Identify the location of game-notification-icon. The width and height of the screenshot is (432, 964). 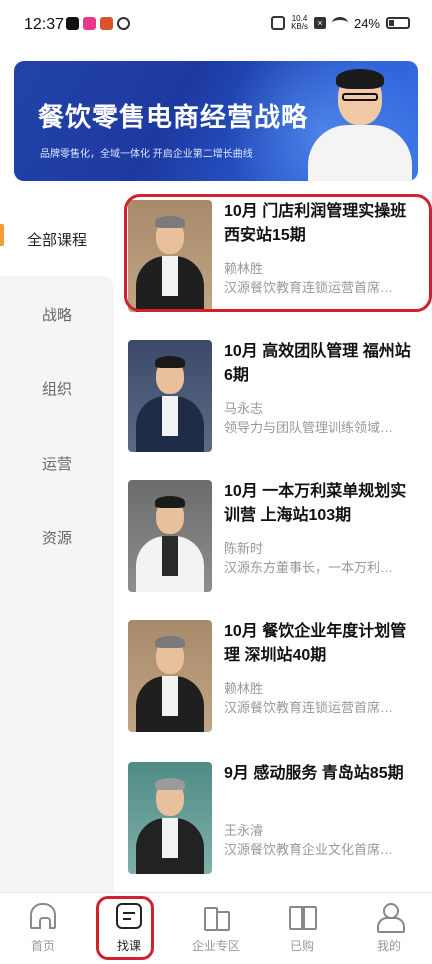
(106, 23).